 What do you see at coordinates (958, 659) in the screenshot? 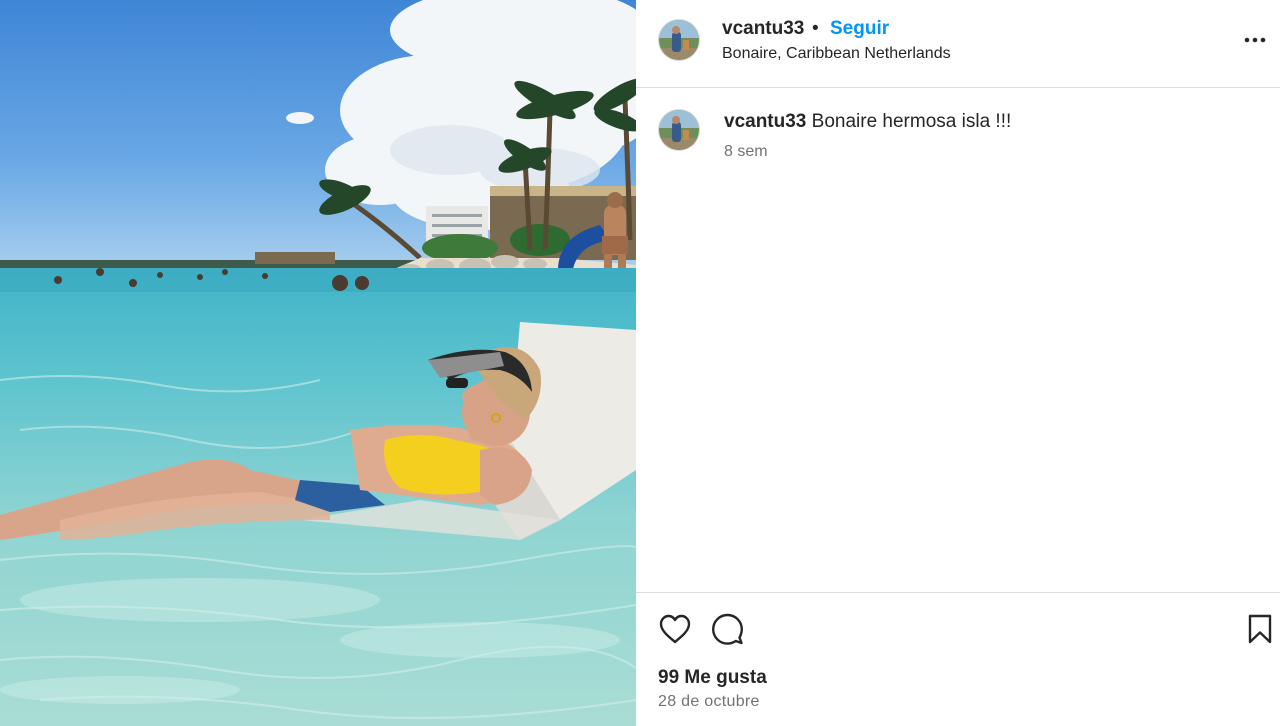
I see `post-actions-bar: 99 Me gusta 28 de octubre` at bounding box center [958, 659].